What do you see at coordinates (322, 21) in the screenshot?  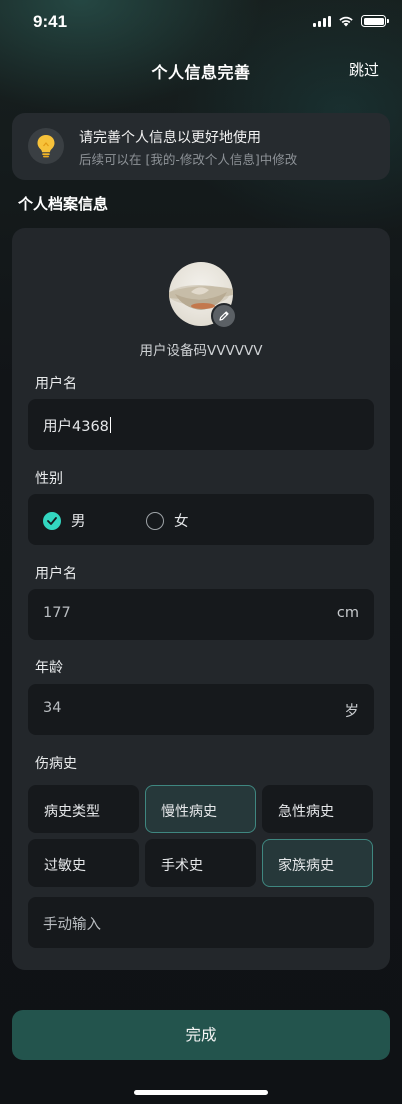 I see `cellular-signal-icon` at bounding box center [322, 21].